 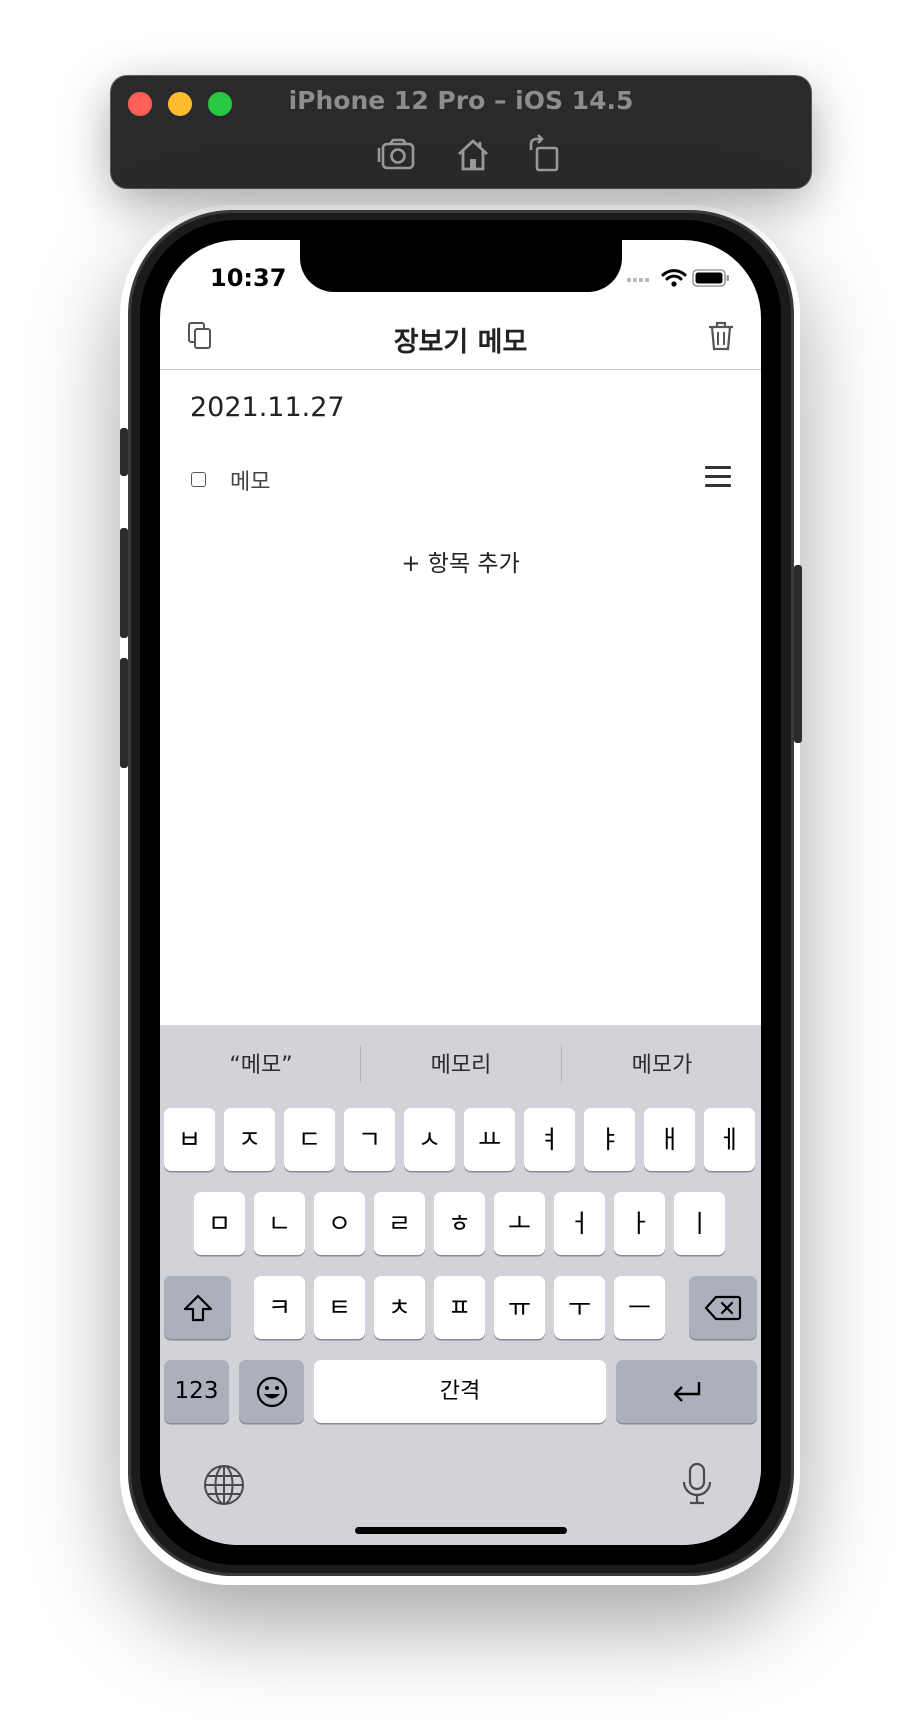 I want to click on simulator-toolbar: iPhone 12 Pro – iOS 14.5, so click(x=461, y=132).